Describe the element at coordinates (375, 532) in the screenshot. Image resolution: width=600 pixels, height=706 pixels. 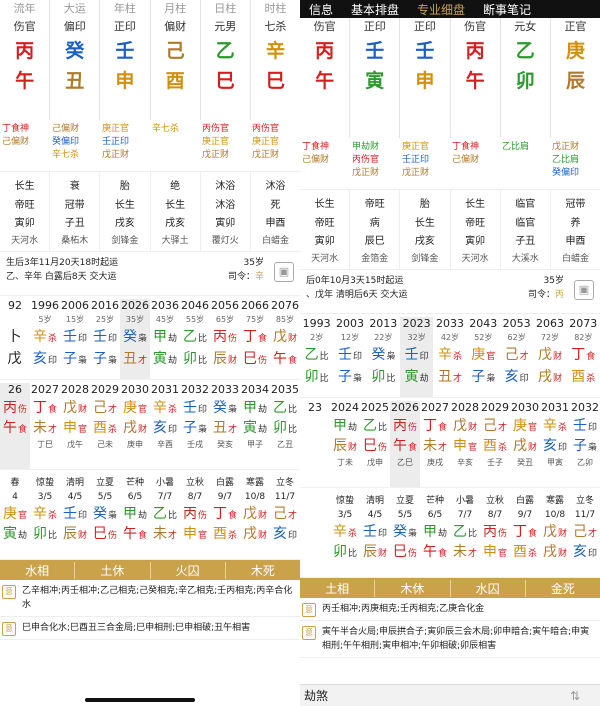
I see `ganzhi-stem: 壬印` at that location.